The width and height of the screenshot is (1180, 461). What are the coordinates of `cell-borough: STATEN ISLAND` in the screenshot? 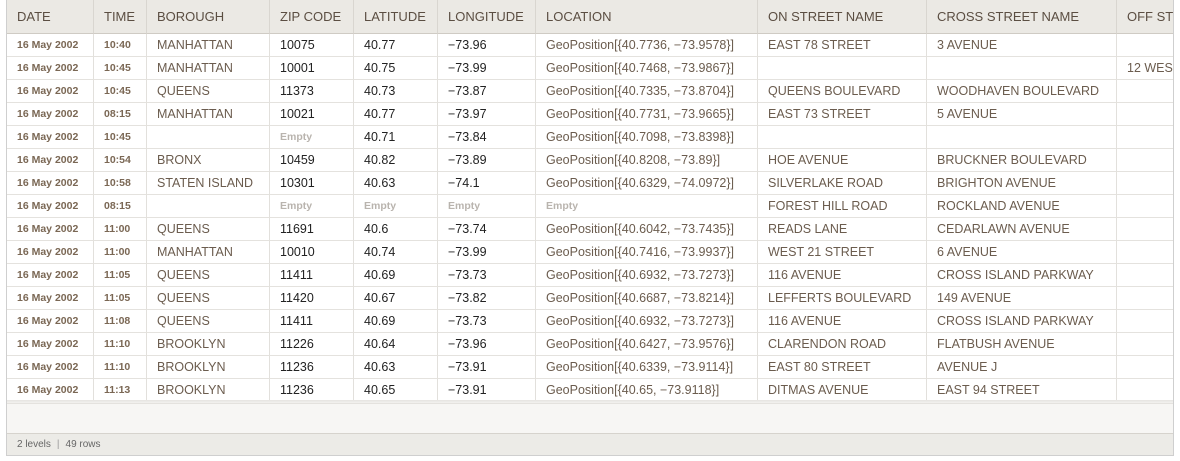 It's located at (208, 183).